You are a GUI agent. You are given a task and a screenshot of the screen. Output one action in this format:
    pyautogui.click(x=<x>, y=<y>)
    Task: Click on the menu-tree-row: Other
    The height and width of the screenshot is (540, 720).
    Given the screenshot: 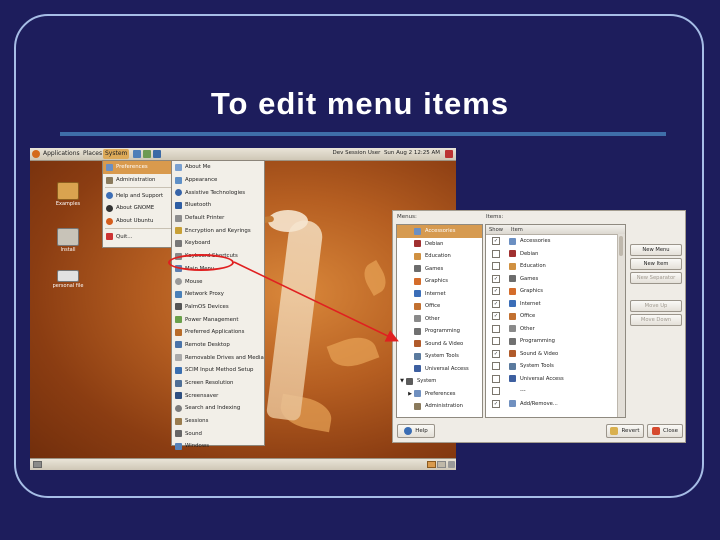 What is the action you would take?
    pyautogui.click(x=439, y=319)
    